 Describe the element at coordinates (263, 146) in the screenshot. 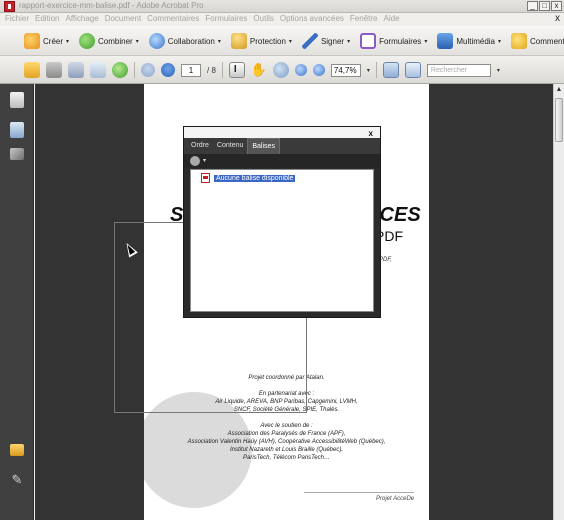

I see `tab-balises: Balises` at that location.